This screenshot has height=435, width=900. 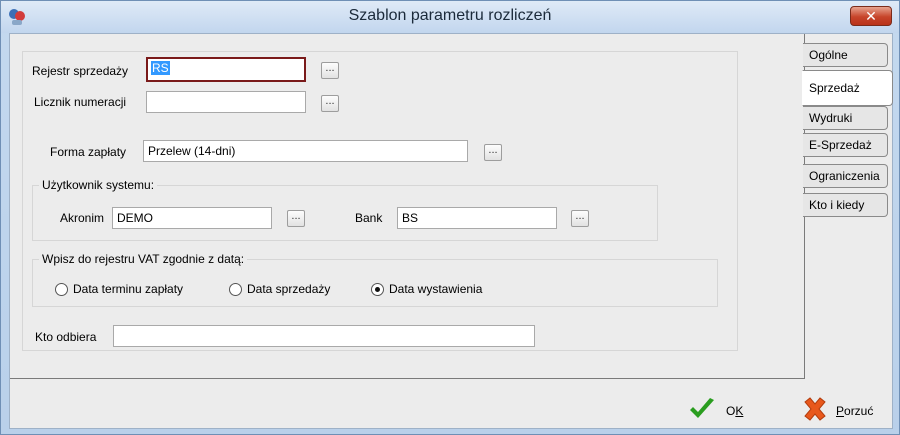 I want to click on window-title: Szablon parametru rozliczeń, so click(x=450, y=15).